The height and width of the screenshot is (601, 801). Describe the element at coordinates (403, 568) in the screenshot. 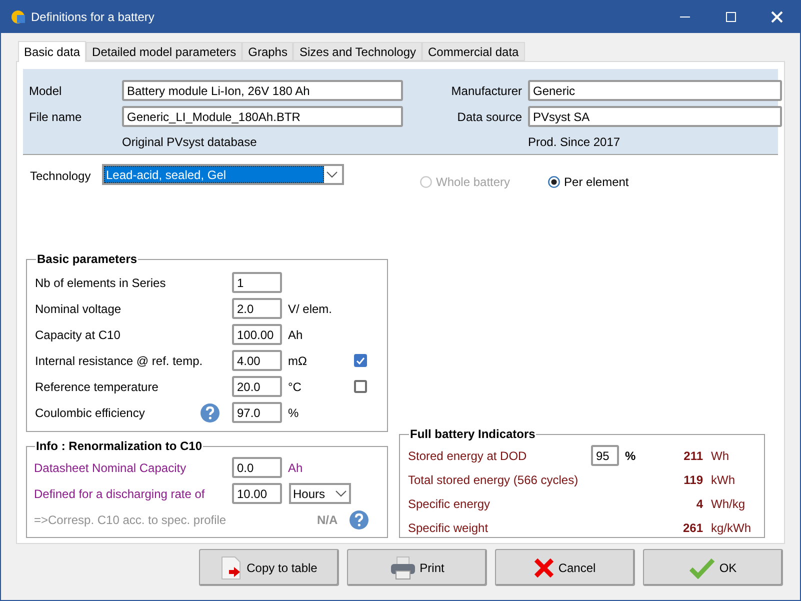

I see `printer-icon` at that location.